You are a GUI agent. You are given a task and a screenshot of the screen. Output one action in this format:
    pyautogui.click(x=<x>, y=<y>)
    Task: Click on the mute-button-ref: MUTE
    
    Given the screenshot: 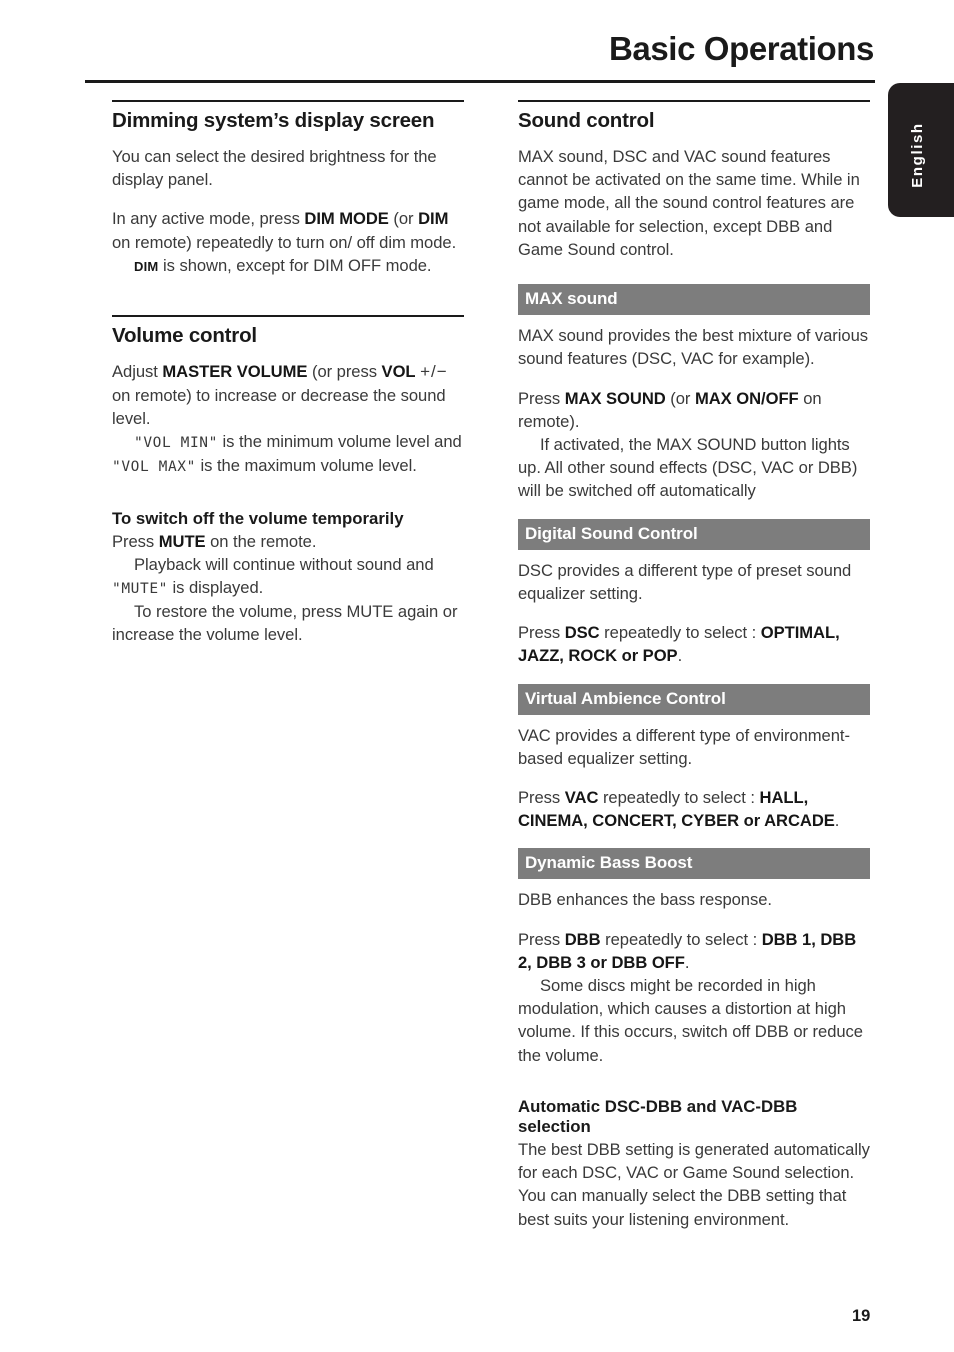 What is the action you would take?
    pyautogui.click(x=182, y=541)
    